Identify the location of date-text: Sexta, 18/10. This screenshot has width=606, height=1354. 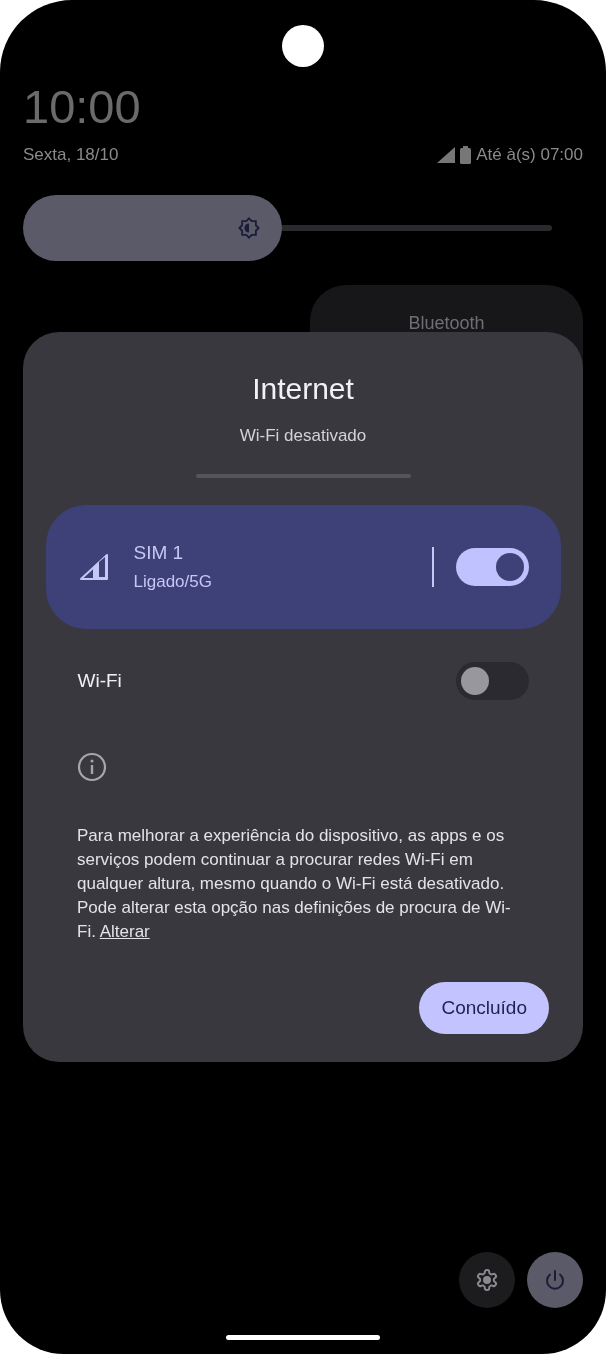
(71, 155).